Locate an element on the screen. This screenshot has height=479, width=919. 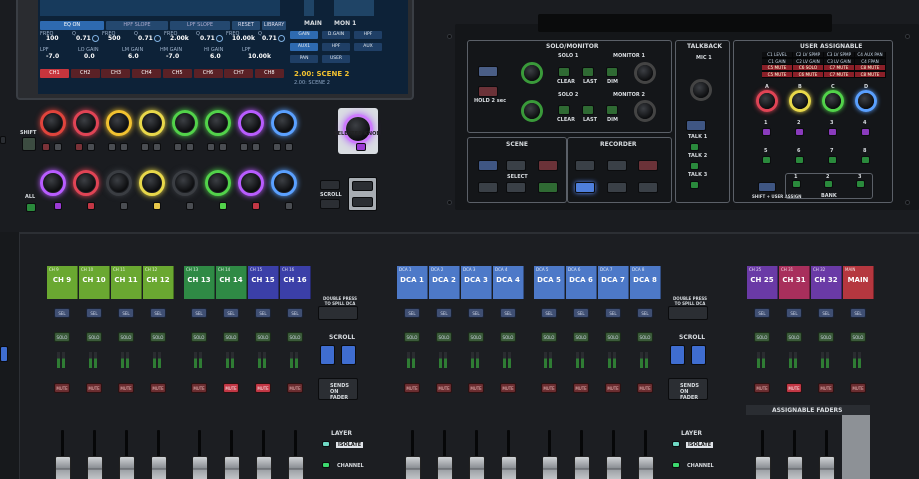
reset-tab: RESET is located at coordinates (246, 25).